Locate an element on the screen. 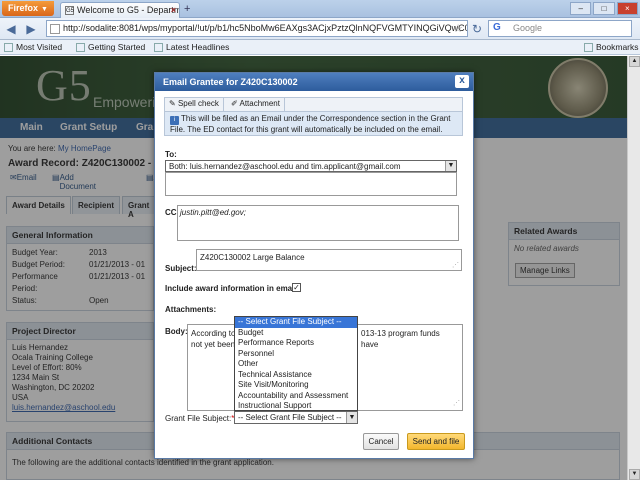 This screenshot has height=480, width=640. cancel-button: Cancel is located at coordinates (381, 441).